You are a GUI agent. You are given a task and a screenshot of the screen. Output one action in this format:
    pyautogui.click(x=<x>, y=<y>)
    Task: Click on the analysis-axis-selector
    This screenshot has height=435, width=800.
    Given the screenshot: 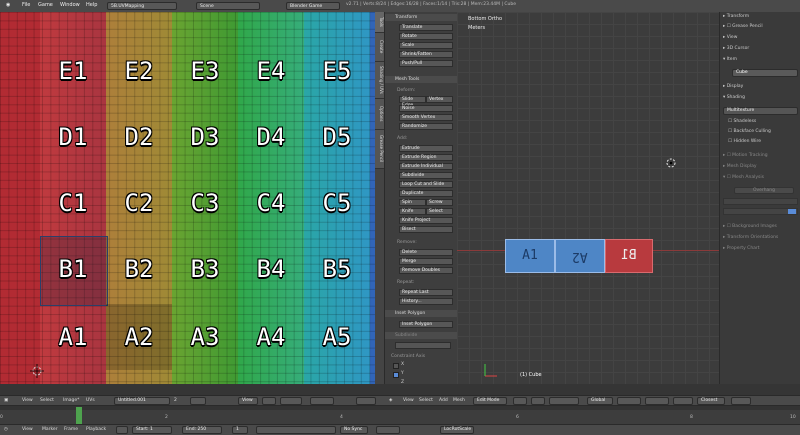 What is the action you would take?
    pyautogui.click(x=760, y=211)
    